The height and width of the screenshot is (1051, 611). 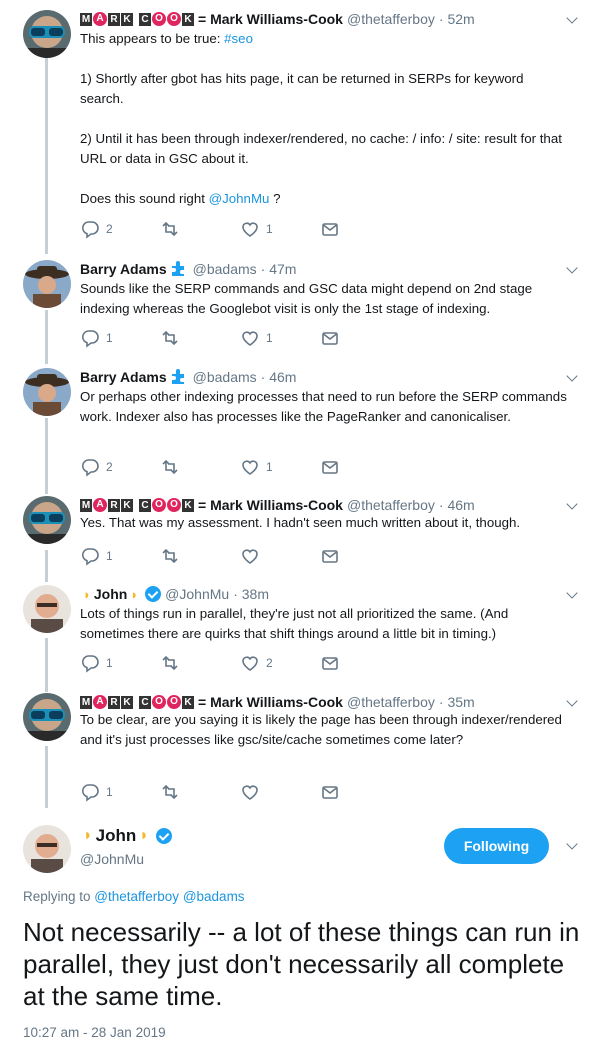 I want to click on author-handle: @JohnMu, so click(x=197, y=594).